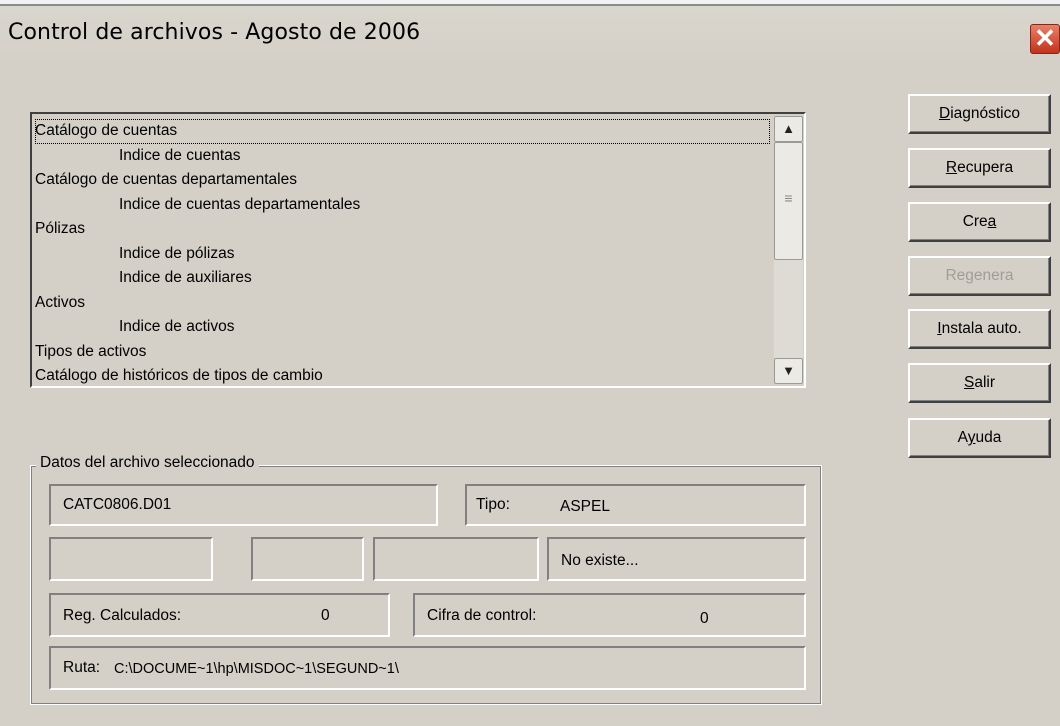 The height and width of the screenshot is (726, 1060). What do you see at coordinates (402, 278) in the screenshot?
I see `list-item: Indice de auxiliares` at bounding box center [402, 278].